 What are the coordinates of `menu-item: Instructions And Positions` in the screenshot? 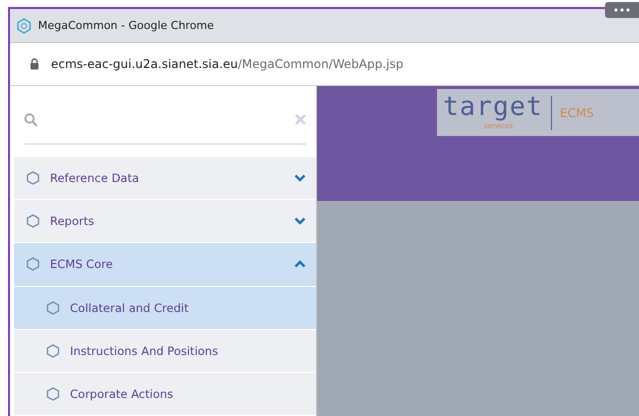 It's located at (165, 351).